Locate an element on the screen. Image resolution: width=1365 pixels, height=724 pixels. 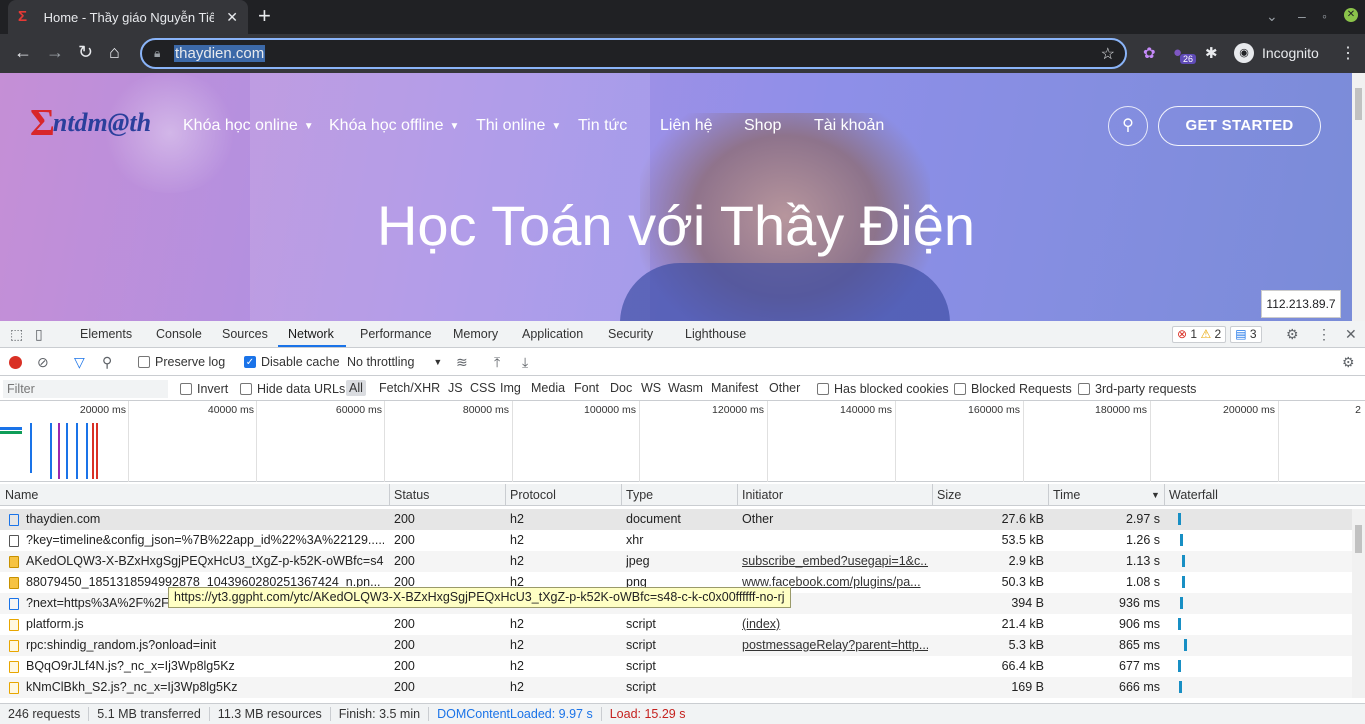
url-text: thaydien.com is located at coordinates (220, 53).